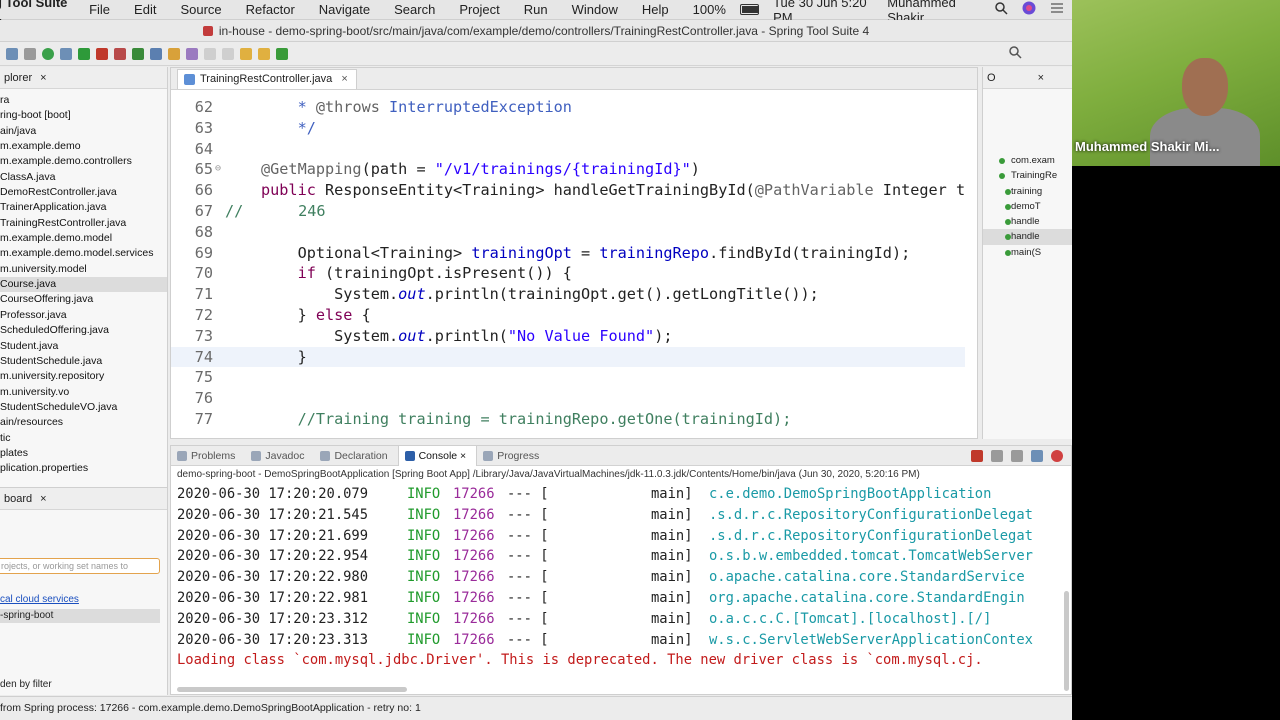 This screenshot has height=720, width=1280. What do you see at coordinates (574, 377) in the screenshot?
I see `code-line: 75` at bounding box center [574, 377].